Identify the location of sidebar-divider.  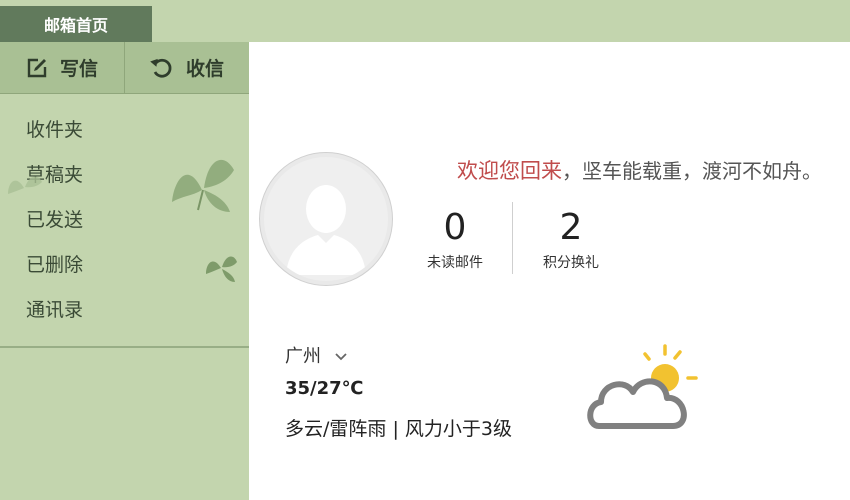
(124, 347).